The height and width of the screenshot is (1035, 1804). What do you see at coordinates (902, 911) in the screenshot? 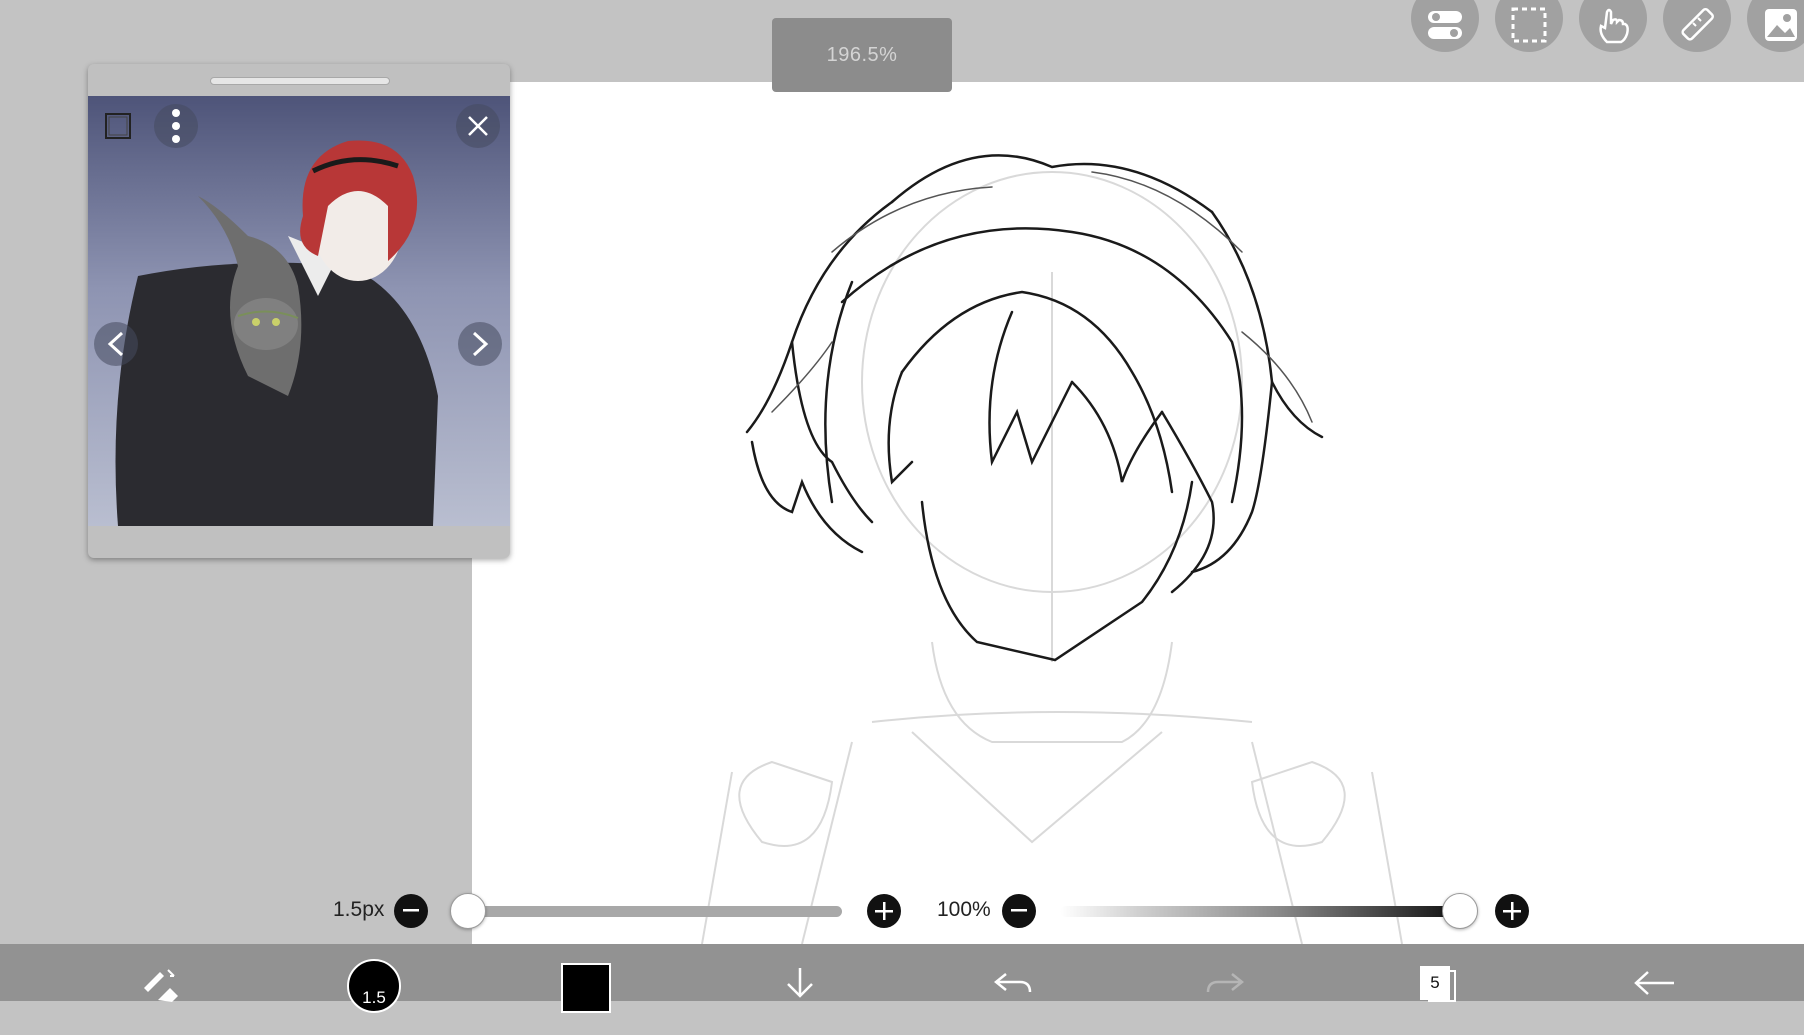
I see `brush-sliders: 1.5px 100%` at bounding box center [902, 911].